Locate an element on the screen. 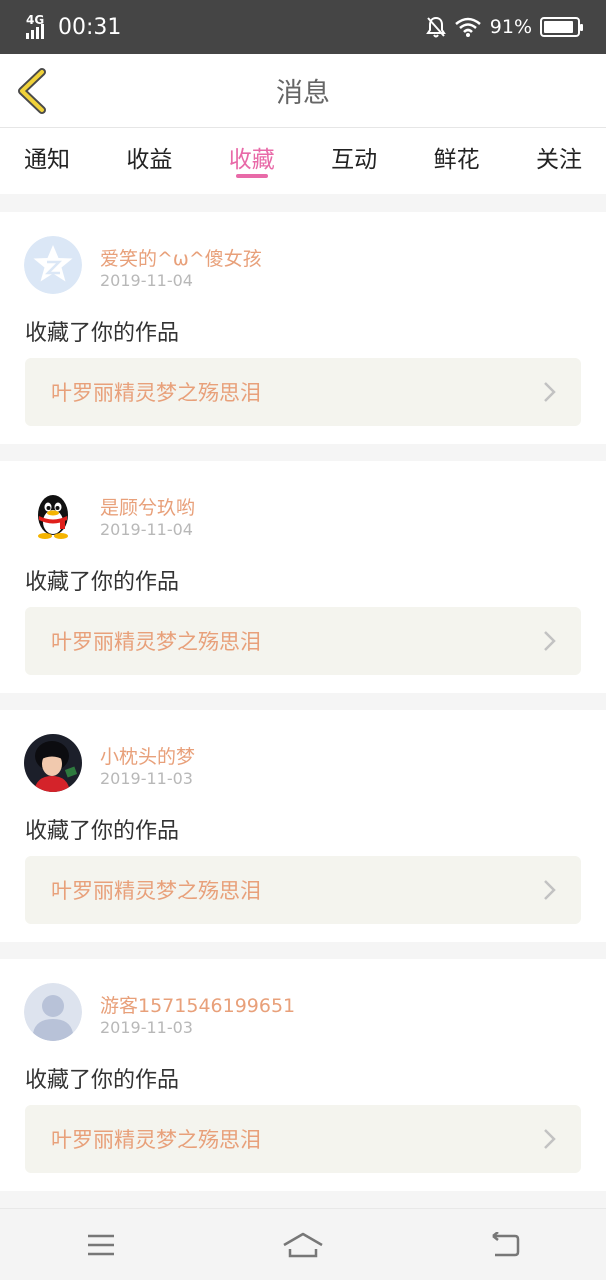 Image resolution: width=606 pixels, height=1280 pixels. wifi-icon is located at coordinates (467, 27).